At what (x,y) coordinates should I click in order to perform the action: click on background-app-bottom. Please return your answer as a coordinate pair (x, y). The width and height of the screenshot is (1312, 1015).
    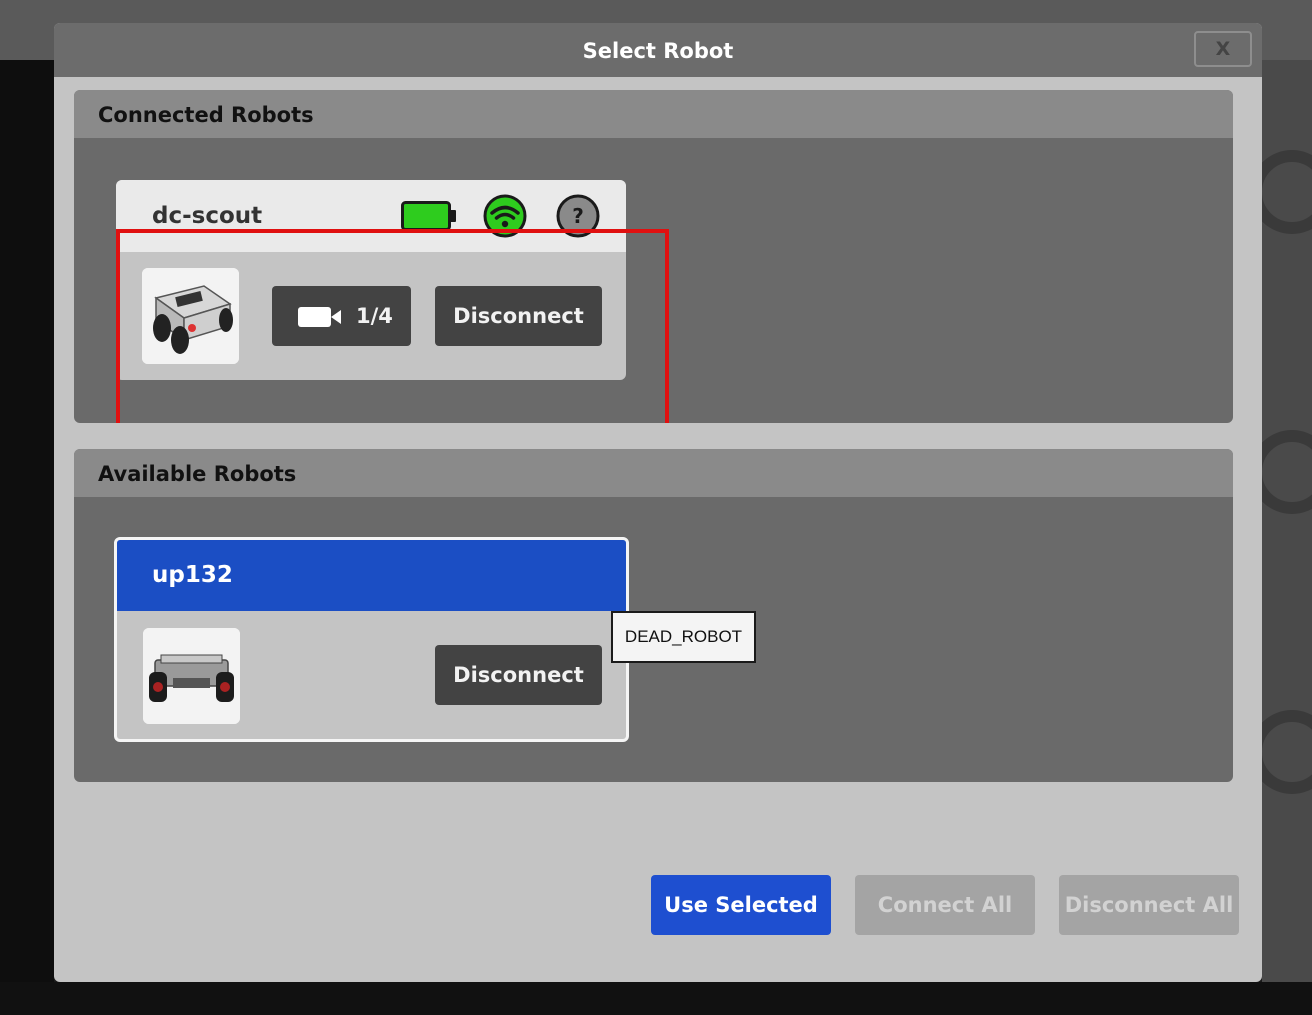
    Looking at the image, I should click on (656, 998).